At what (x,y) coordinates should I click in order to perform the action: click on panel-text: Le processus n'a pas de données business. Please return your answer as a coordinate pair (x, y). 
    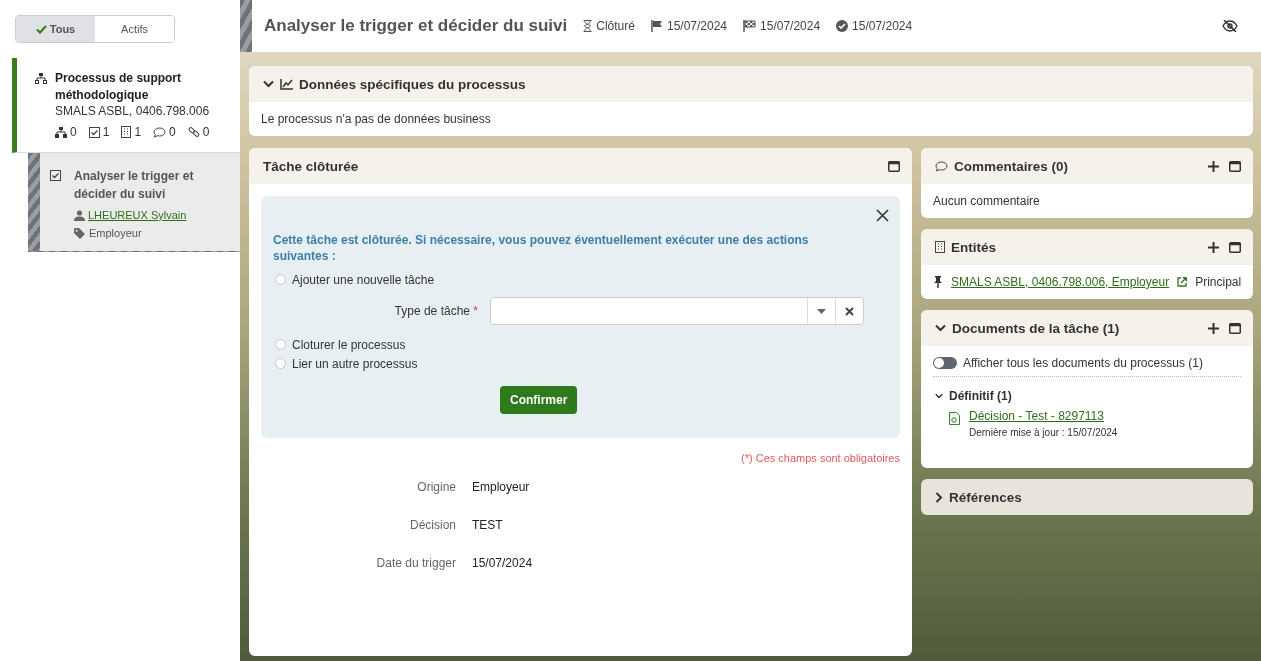
    Looking at the image, I should click on (376, 119).